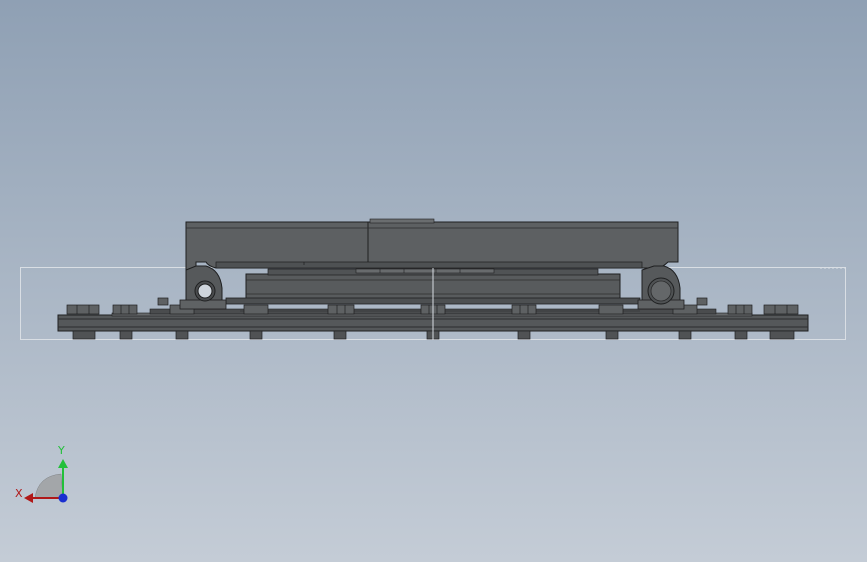  Describe the element at coordinates (203, 287) in the screenshot. I see `left-hinge-bracket` at that location.